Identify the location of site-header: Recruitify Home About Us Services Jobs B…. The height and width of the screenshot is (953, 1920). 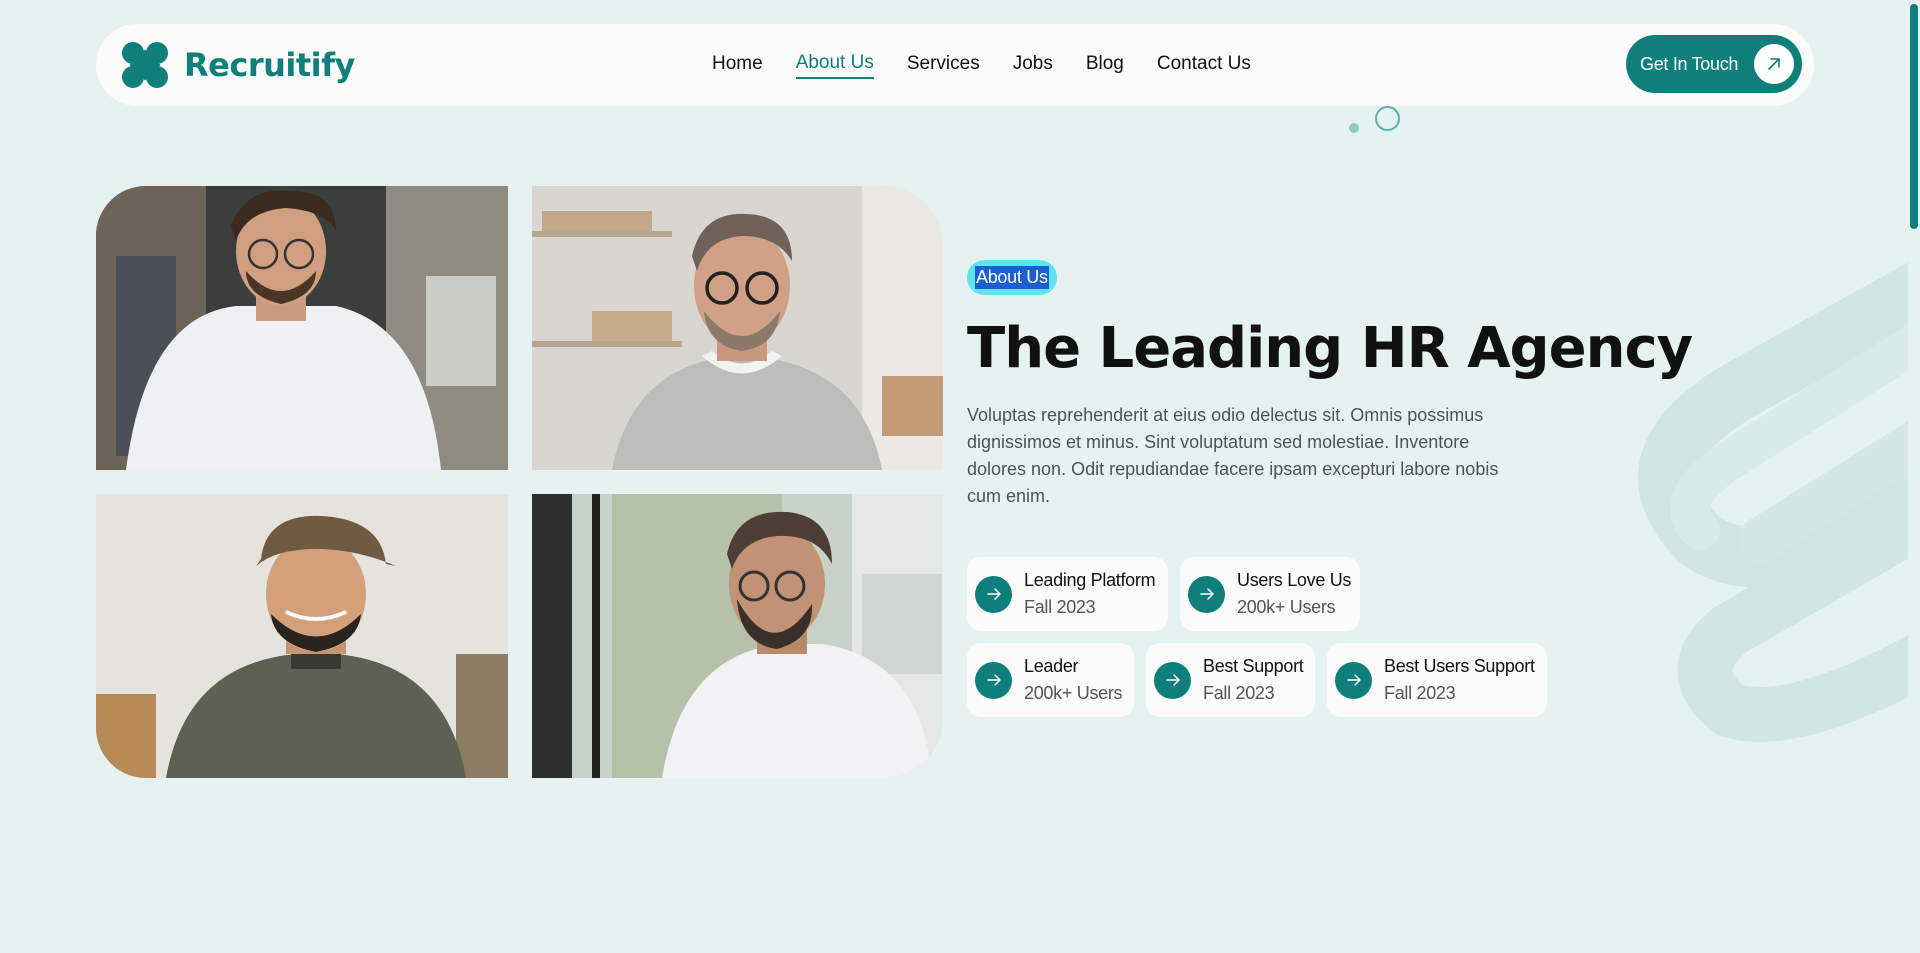
(955, 65).